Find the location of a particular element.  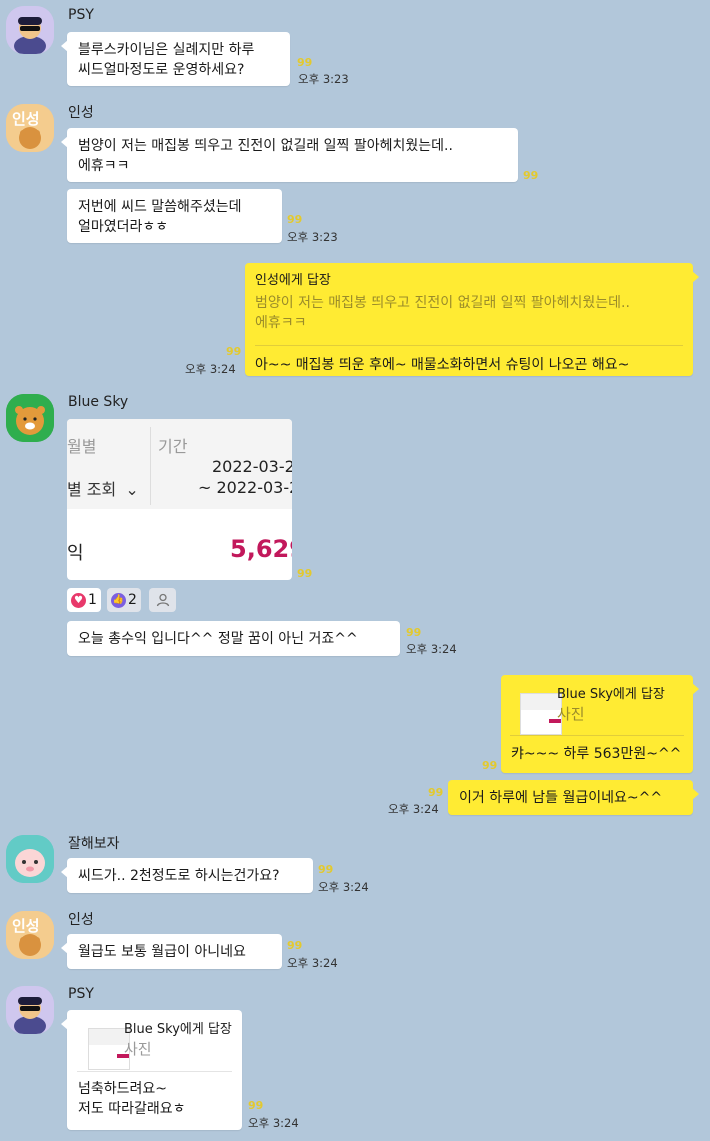

my-reply-bubble: Blue Sky에게 답장 사진 캬~~~ 하루 563만원~^^ is located at coordinates (600, 724).